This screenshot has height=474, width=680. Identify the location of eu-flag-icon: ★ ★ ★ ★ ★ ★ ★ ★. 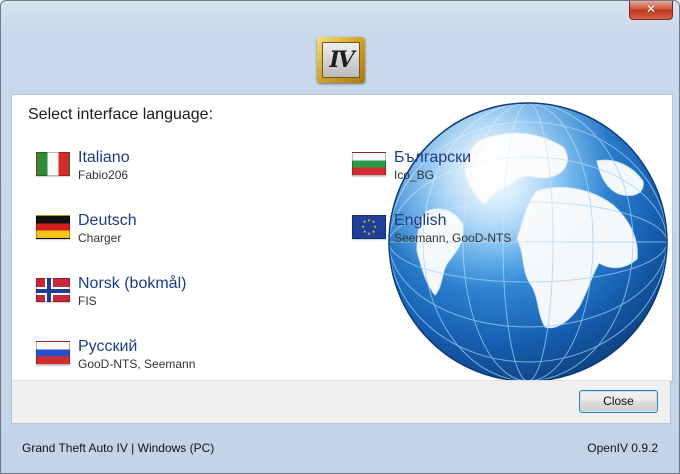
(369, 227).